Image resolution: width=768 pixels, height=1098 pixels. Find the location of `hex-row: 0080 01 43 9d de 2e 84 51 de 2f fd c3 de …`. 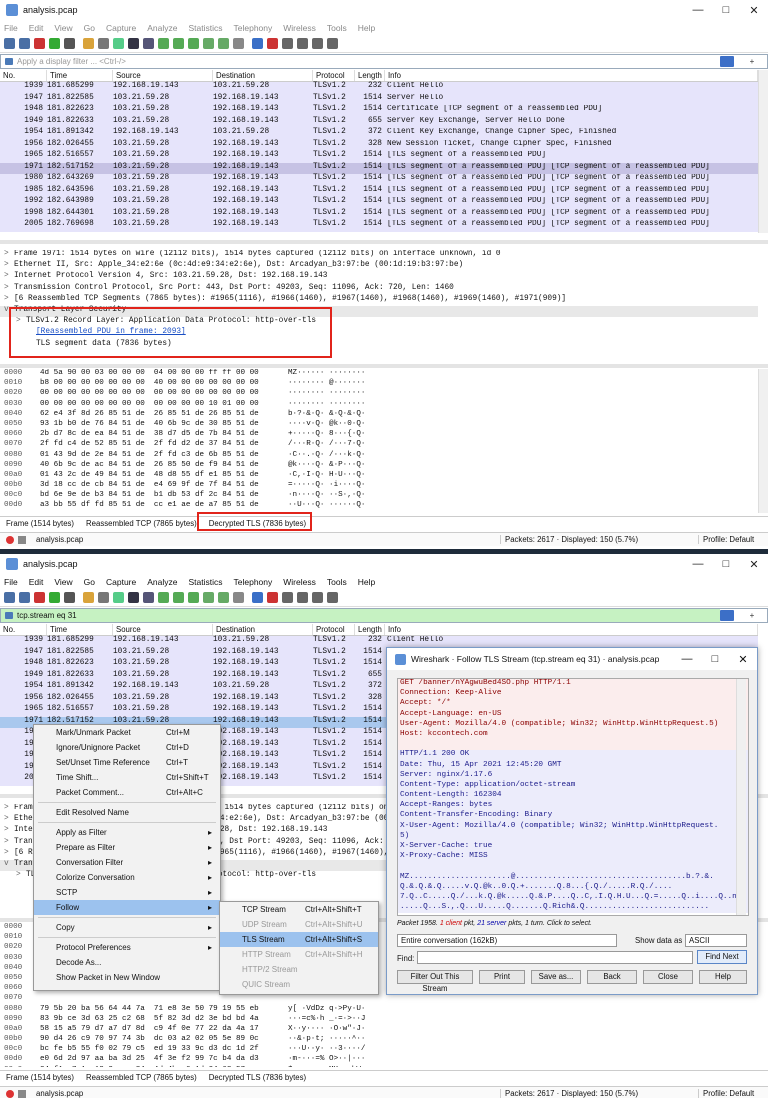

hex-row: 0080 01 43 9d de 2e 84 51 de 2f fd c3 de … is located at coordinates (379, 456).